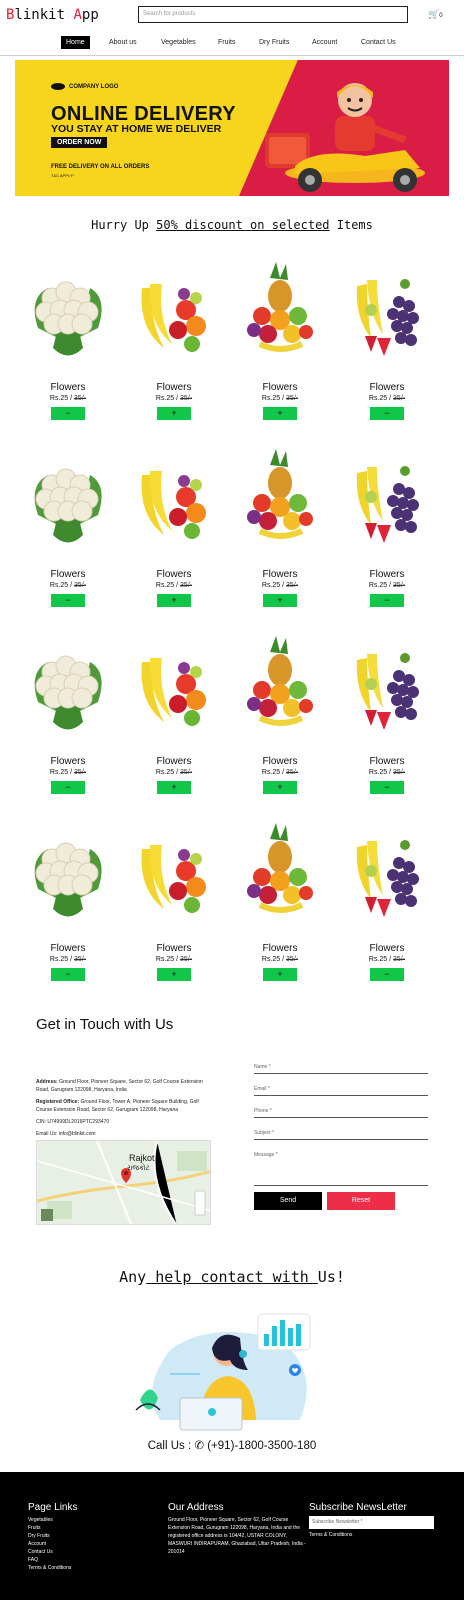 Image resolution: width=464 pixels, height=1600 pixels. Describe the element at coordinates (341, 1069) in the screenshot. I see `name-field: Name *` at that location.